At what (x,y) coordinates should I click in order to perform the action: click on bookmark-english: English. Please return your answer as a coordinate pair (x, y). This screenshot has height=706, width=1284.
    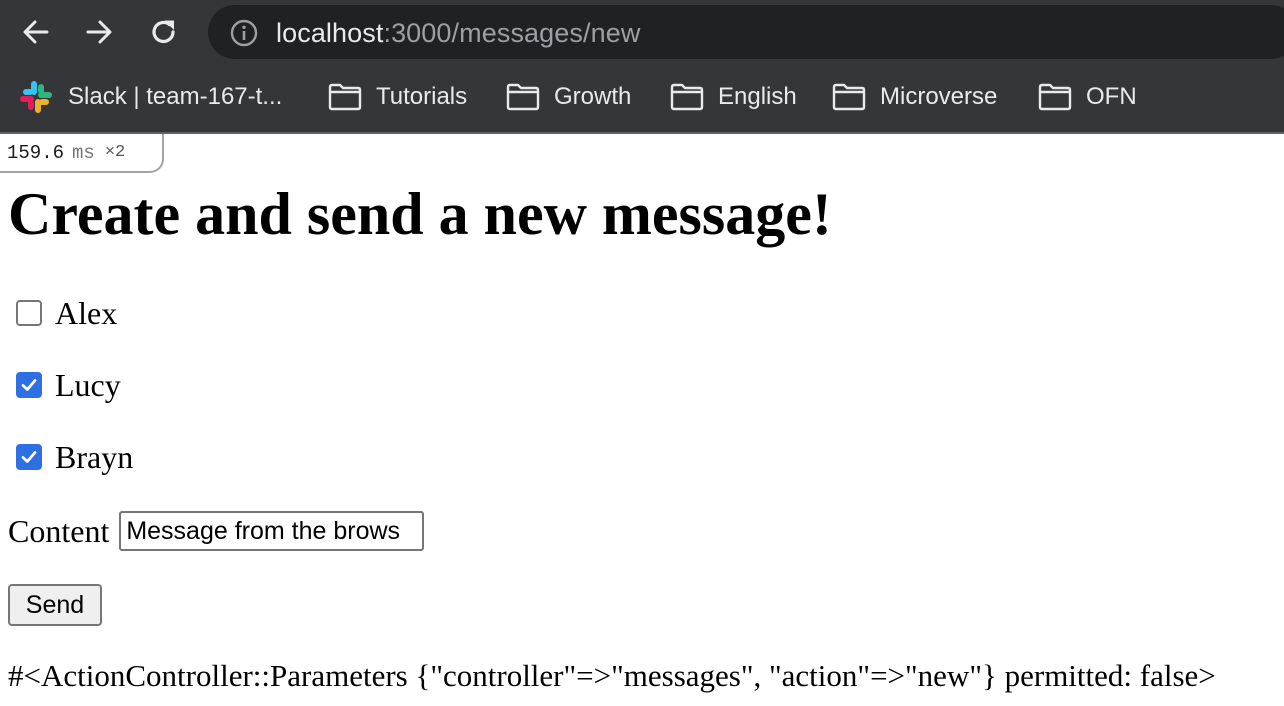
    Looking at the image, I should click on (733, 97).